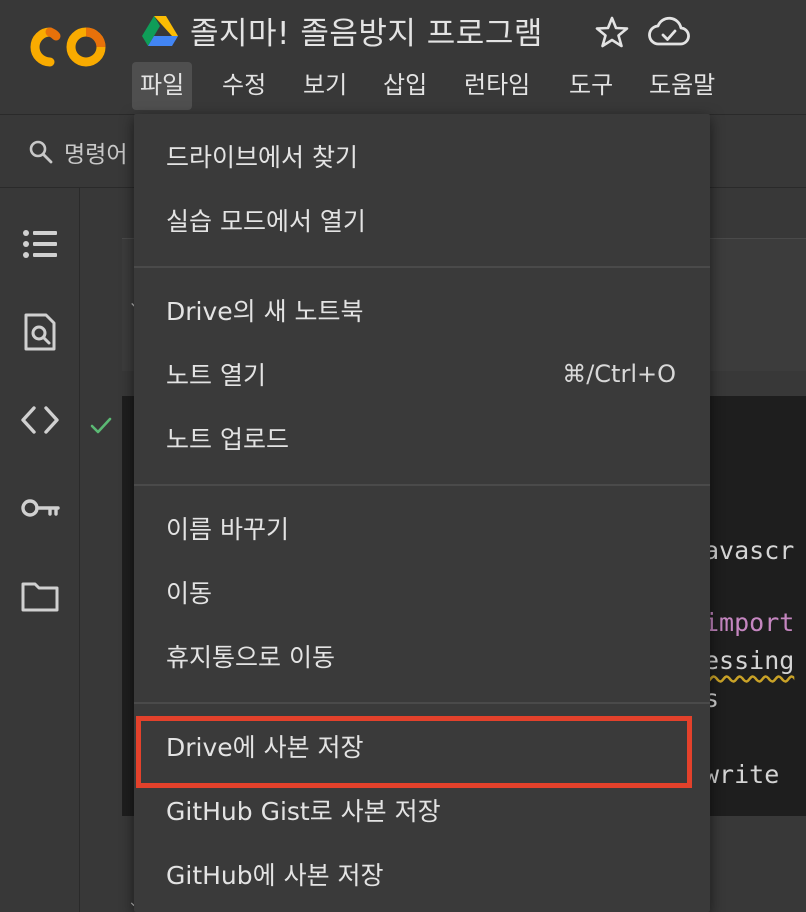 The height and width of the screenshot is (912, 806). What do you see at coordinates (262, 157) in the screenshot?
I see `menu-item-label: 드라이브에서 찾기` at bounding box center [262, 157].